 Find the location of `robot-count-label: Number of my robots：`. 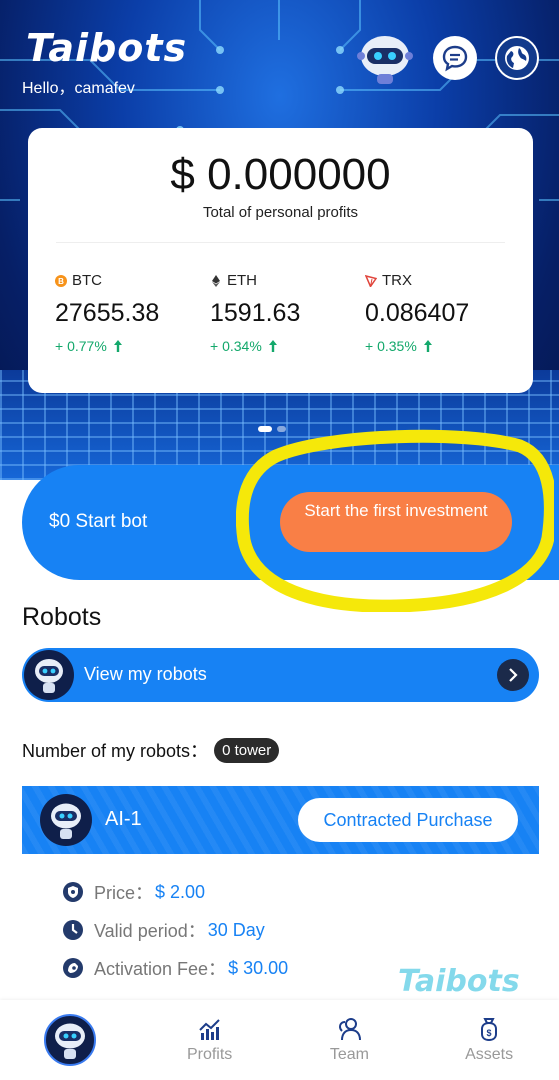

robot-count-label: Number of my robots： is located at coordinates (115, 751).